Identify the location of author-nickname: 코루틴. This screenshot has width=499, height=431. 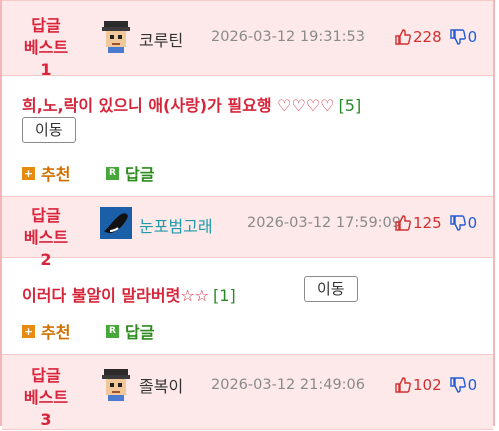
(161, 39).